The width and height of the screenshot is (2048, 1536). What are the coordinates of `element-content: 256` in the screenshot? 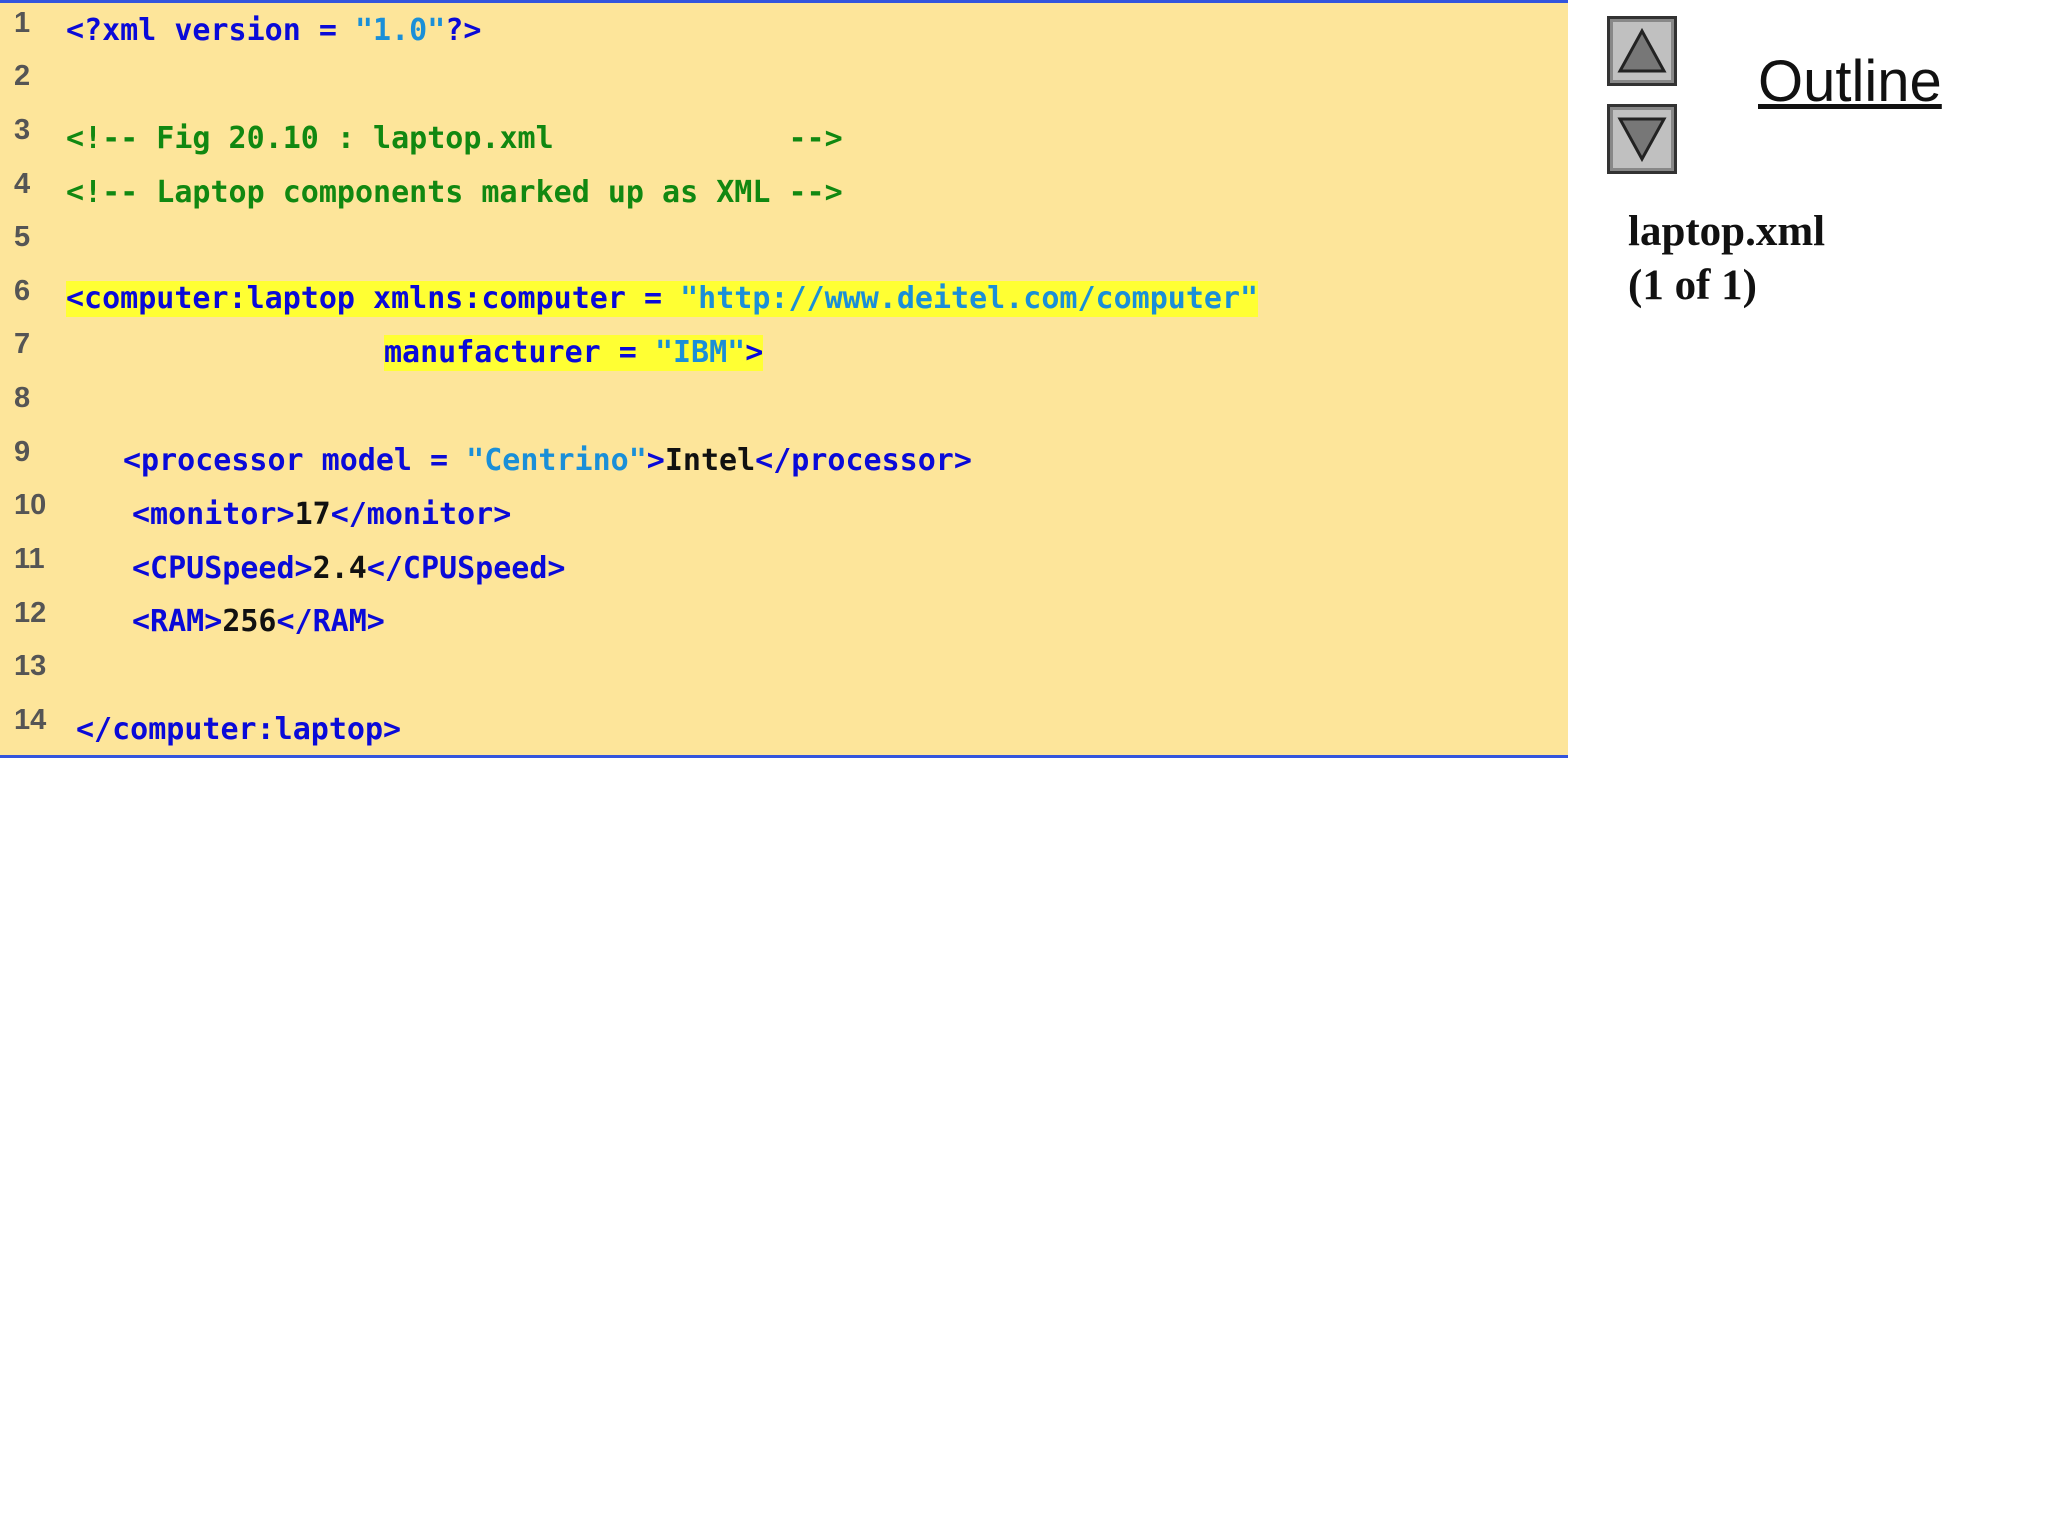 It's located at (249, 621).